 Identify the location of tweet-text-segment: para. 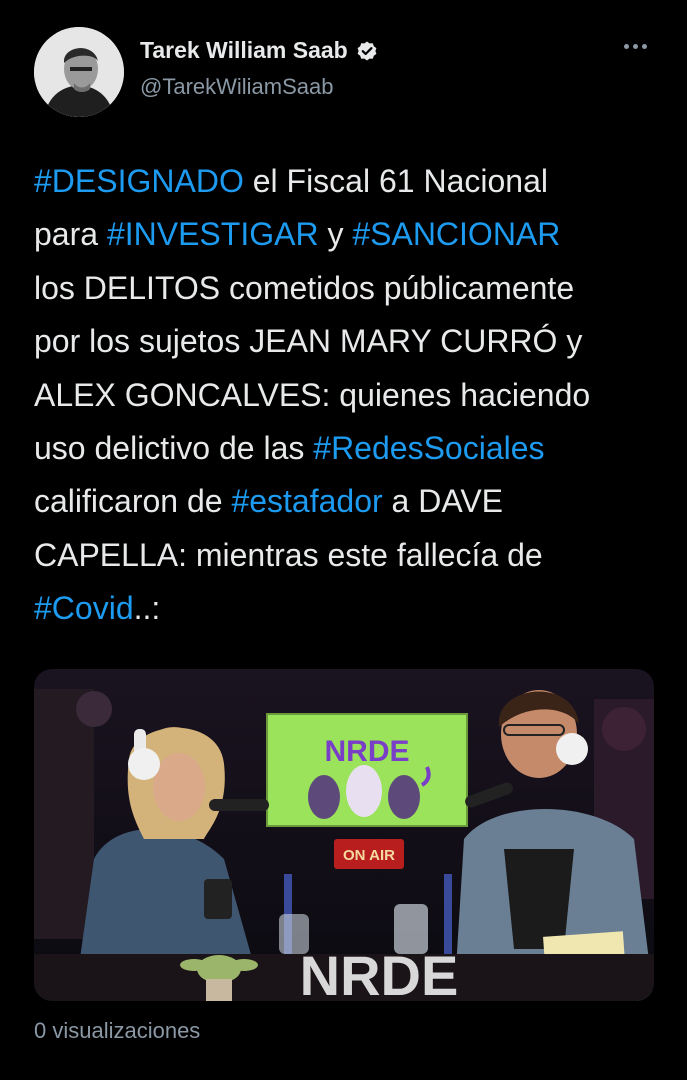
(70, 234).